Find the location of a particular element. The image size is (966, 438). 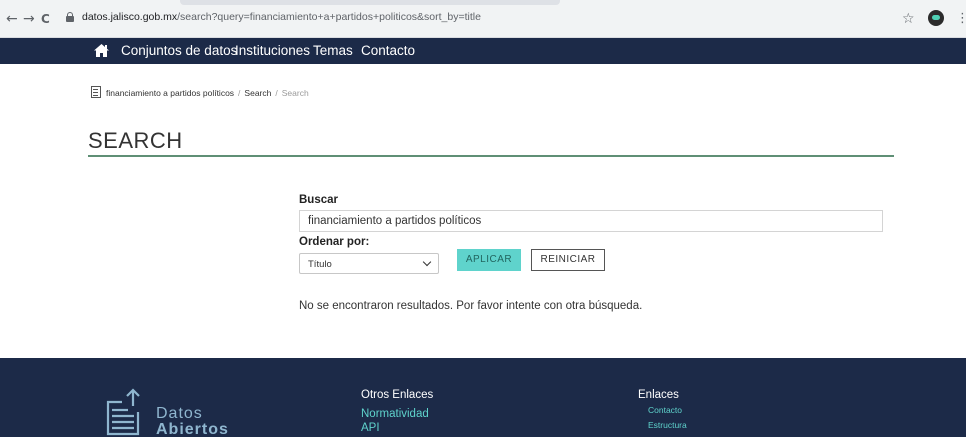

footer-link-estructura: Estructura is located at coordinates (667, 425).